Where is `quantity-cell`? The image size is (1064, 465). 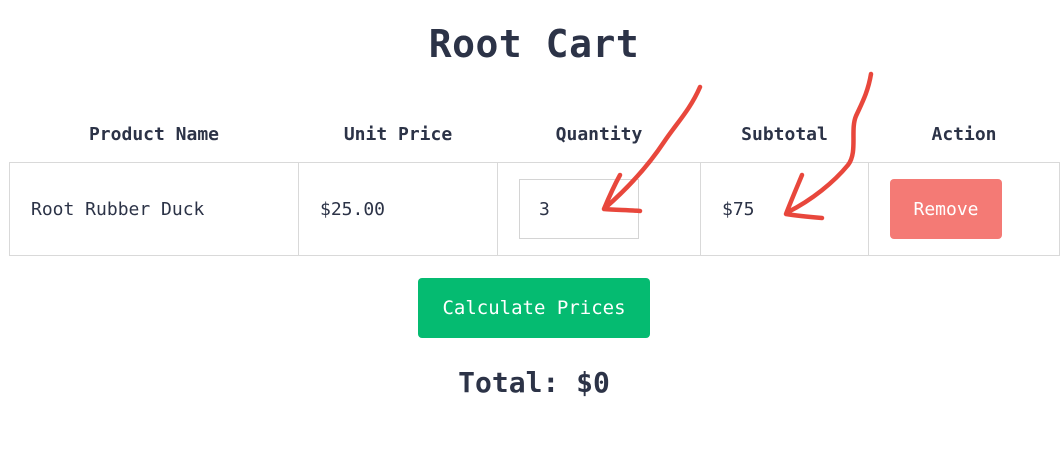
quantity-cell is located at coordinates (599, 209).